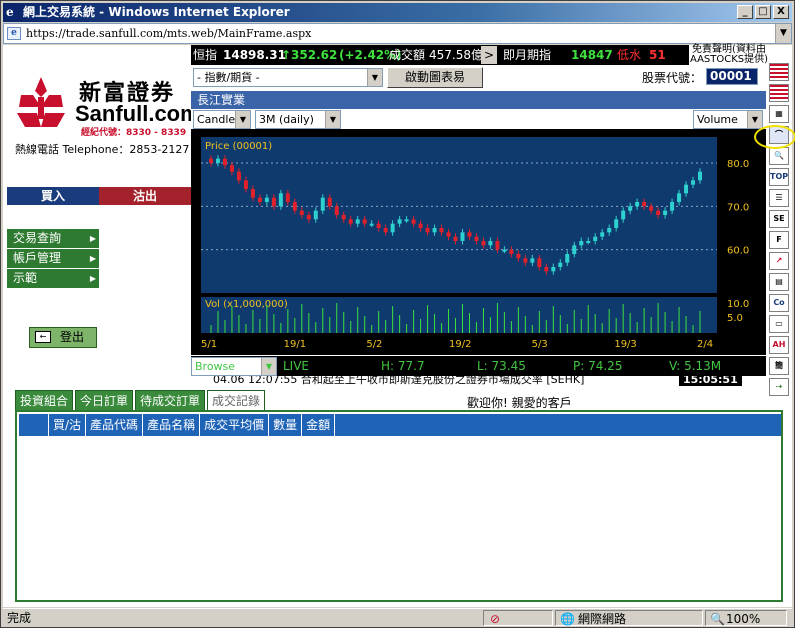  I want to click on grid-icon: ▦, so click(779, 114).